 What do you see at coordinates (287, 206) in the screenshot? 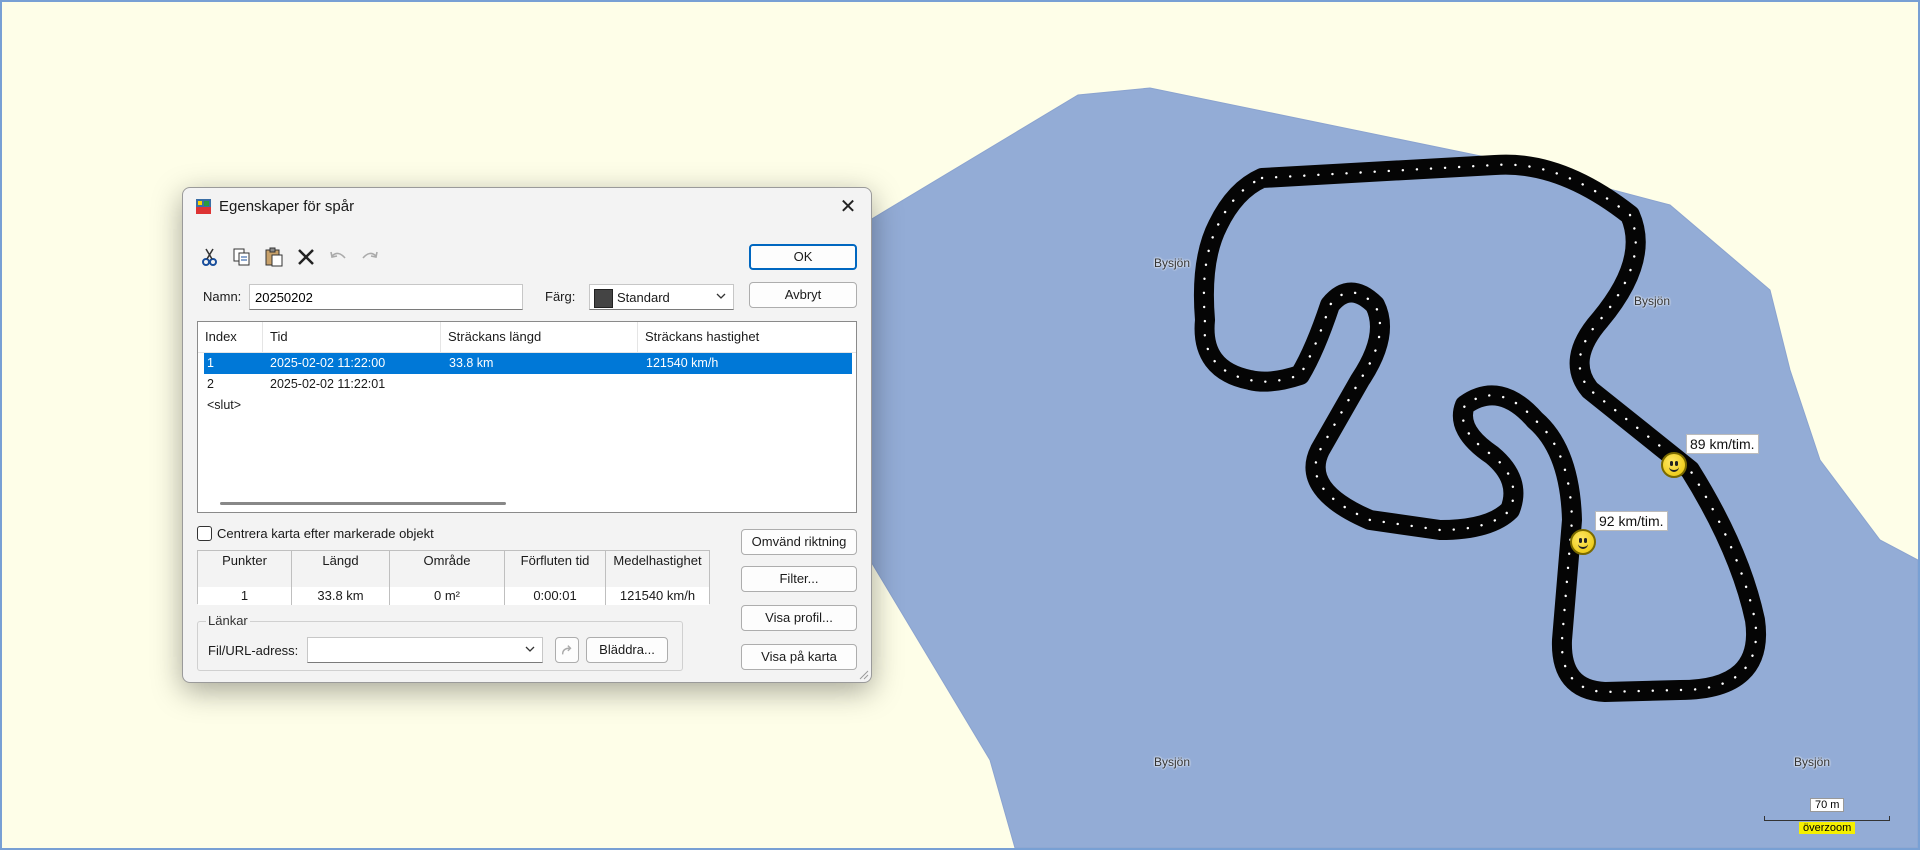
I see `dialog-title: Egenskaper för spår` at bounding box center [287, 206].